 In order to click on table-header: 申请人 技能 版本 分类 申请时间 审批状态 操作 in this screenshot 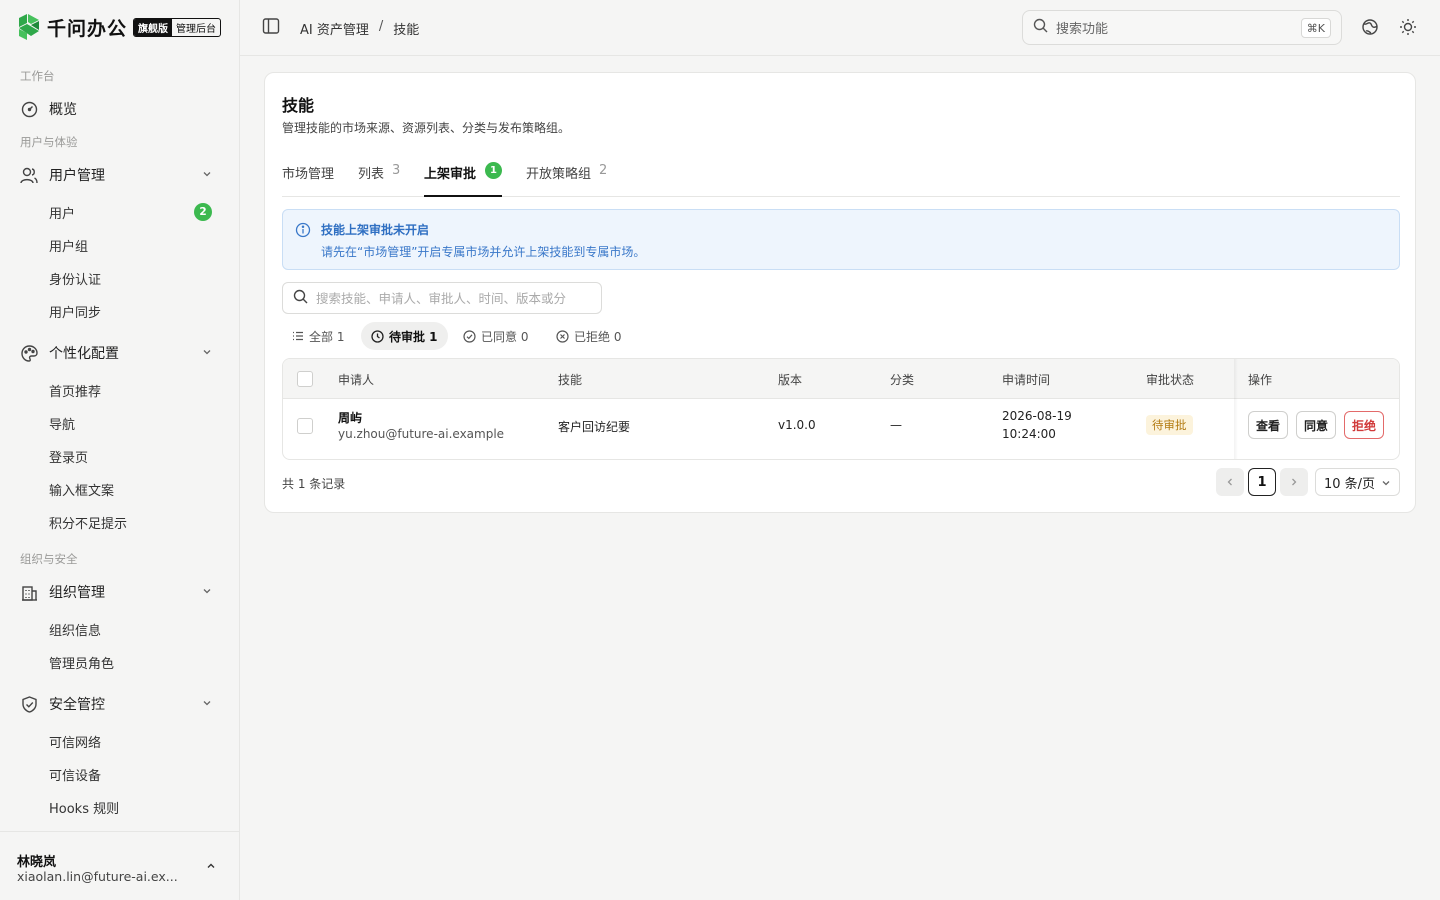, I will do `click(841, 379)`.